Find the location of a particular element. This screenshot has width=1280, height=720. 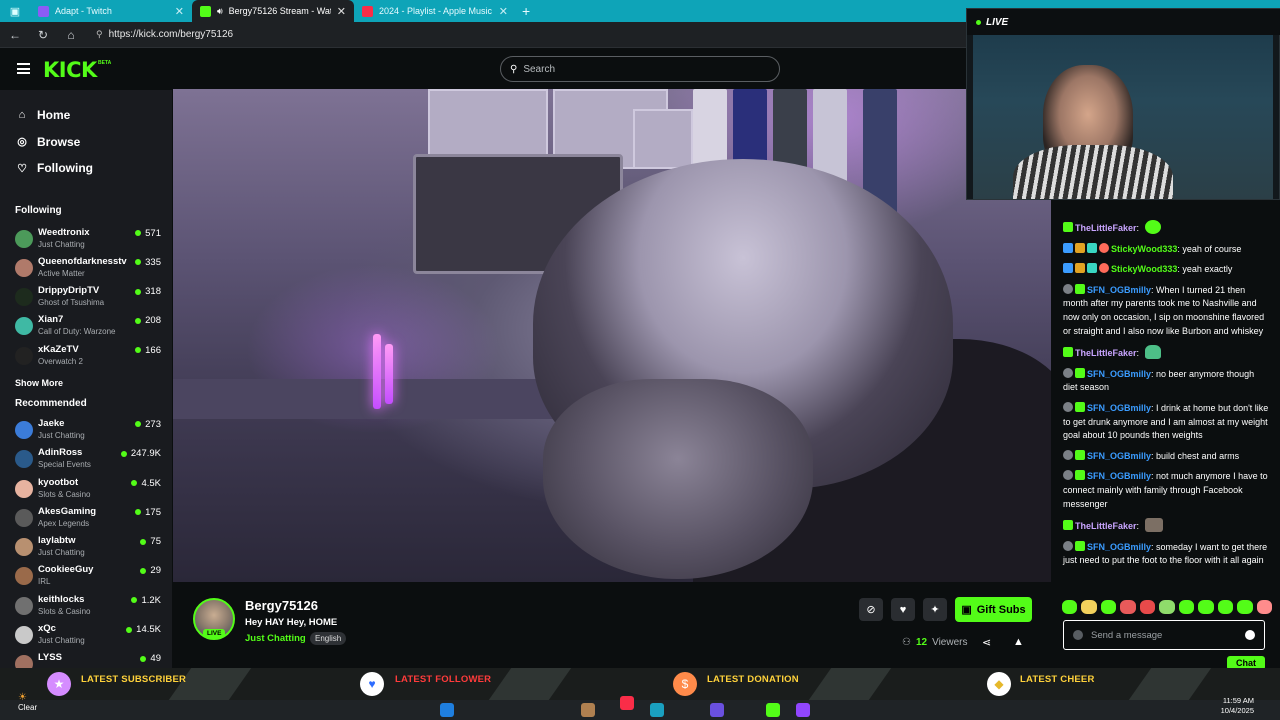

gift-subs-button: ▣ Gift Subs is located at coordinates (993, 609).